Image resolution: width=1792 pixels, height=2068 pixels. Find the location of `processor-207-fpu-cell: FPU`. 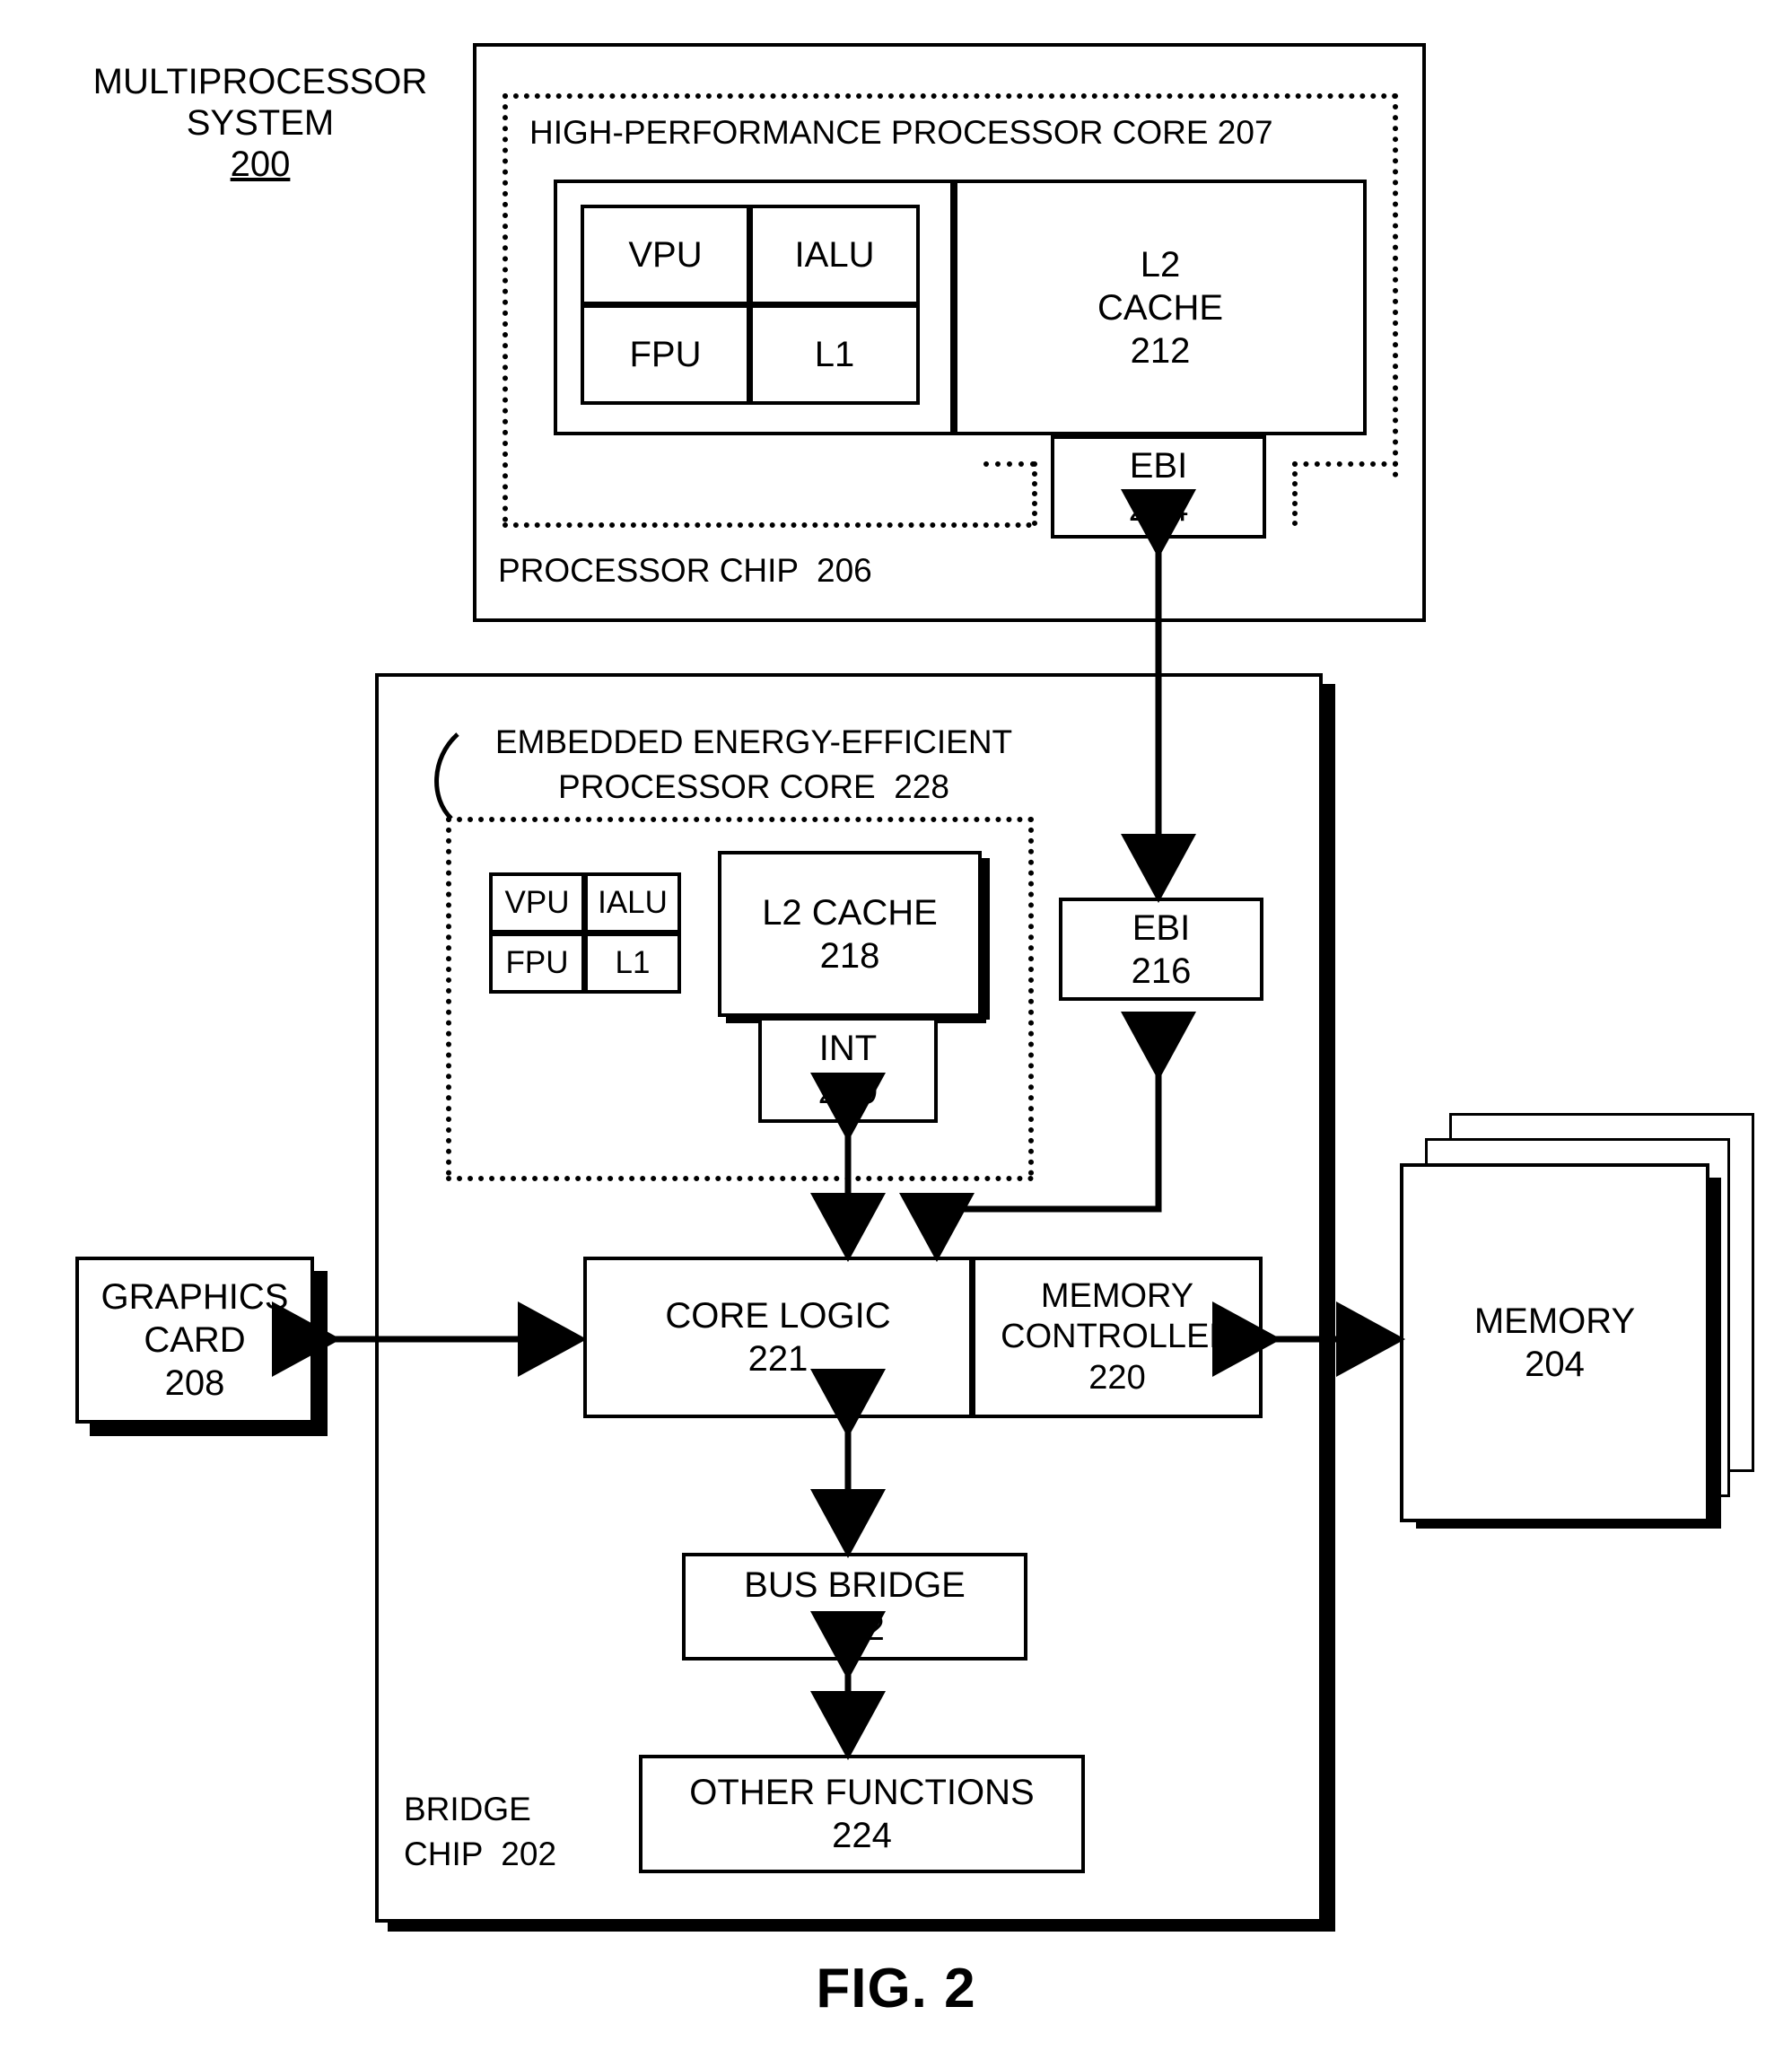

processor-207-fpu-cell: FPU is located at coordinates (665, 354).